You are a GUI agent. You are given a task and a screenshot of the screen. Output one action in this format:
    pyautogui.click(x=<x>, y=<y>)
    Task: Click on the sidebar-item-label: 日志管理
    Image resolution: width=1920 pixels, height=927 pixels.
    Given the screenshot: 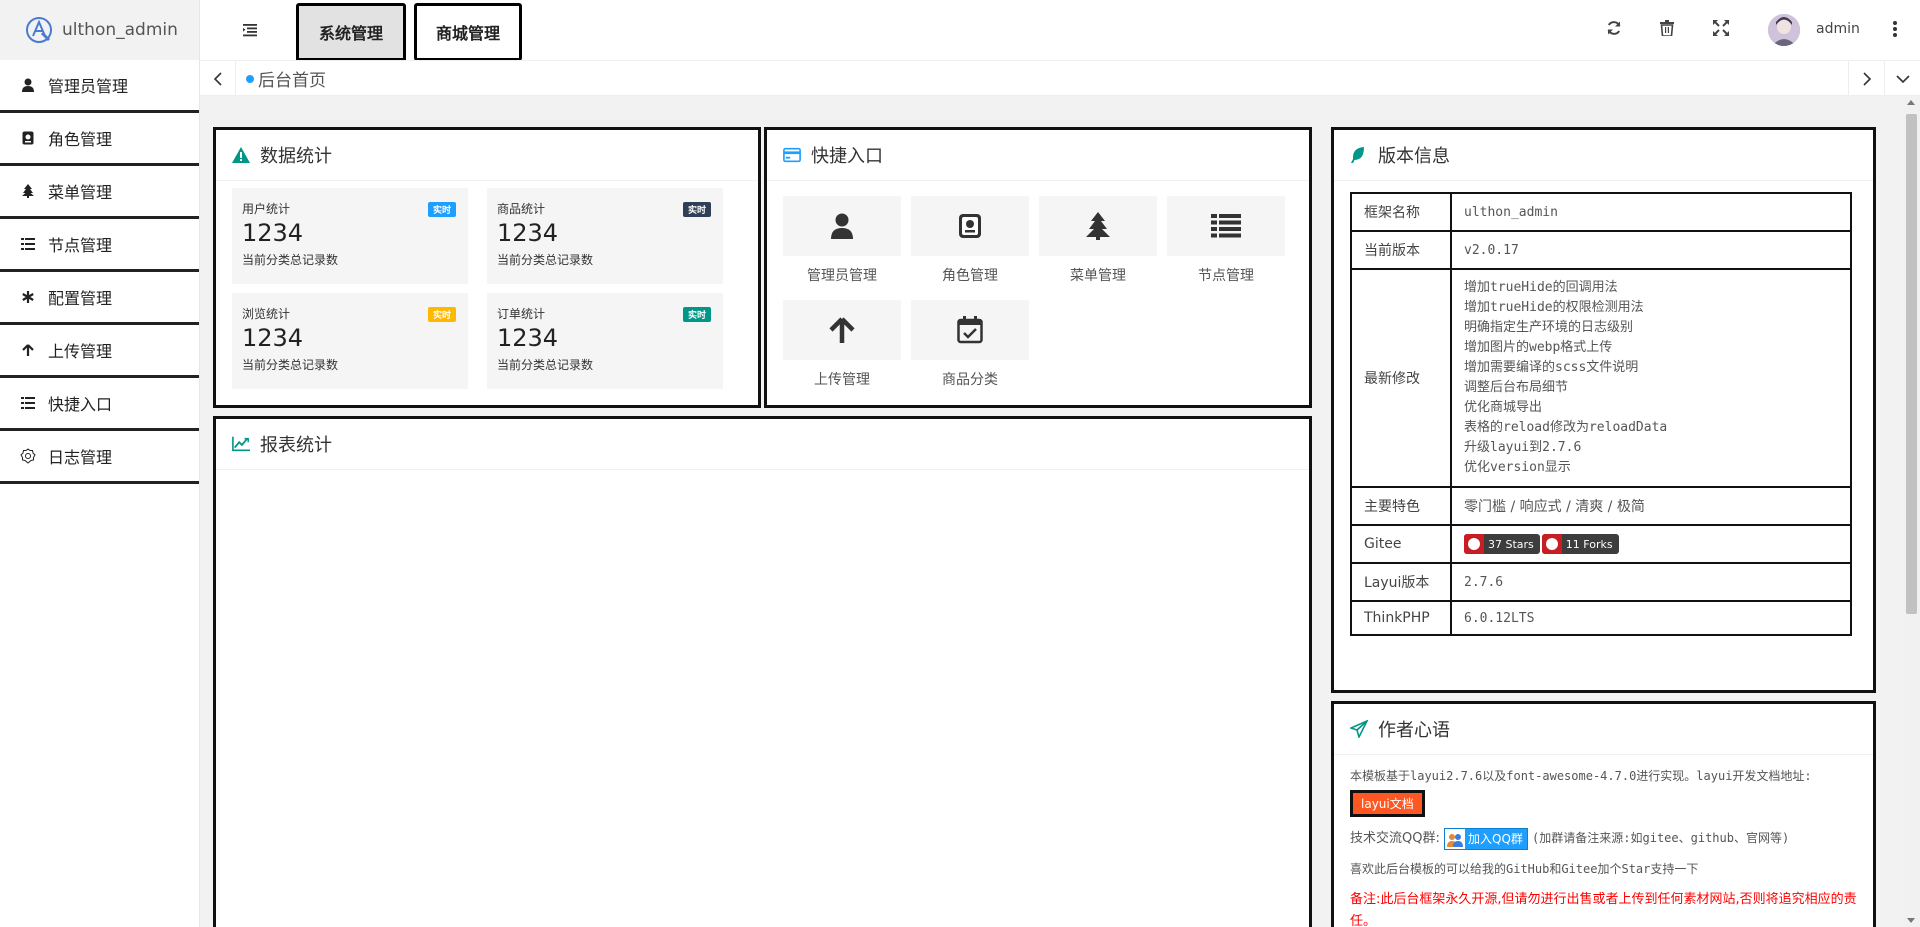 What is the action you would take?
    pyautogui.click(x=80, y=457)
    